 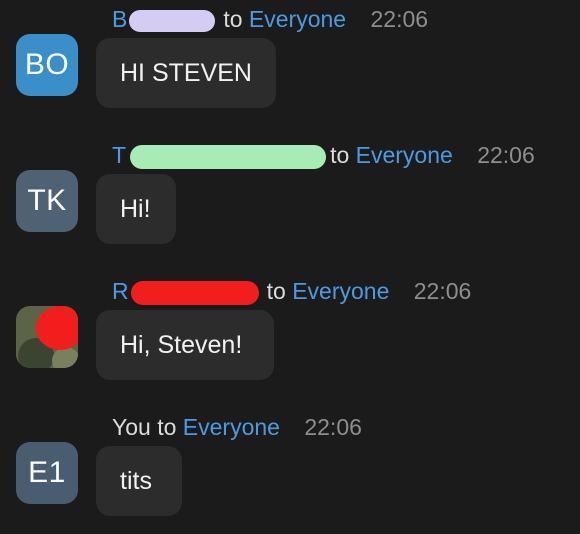 What do you see at coordinates (47, 65) in the screenshot?
I see `avatar: BO` at bounding box center [47, 65].